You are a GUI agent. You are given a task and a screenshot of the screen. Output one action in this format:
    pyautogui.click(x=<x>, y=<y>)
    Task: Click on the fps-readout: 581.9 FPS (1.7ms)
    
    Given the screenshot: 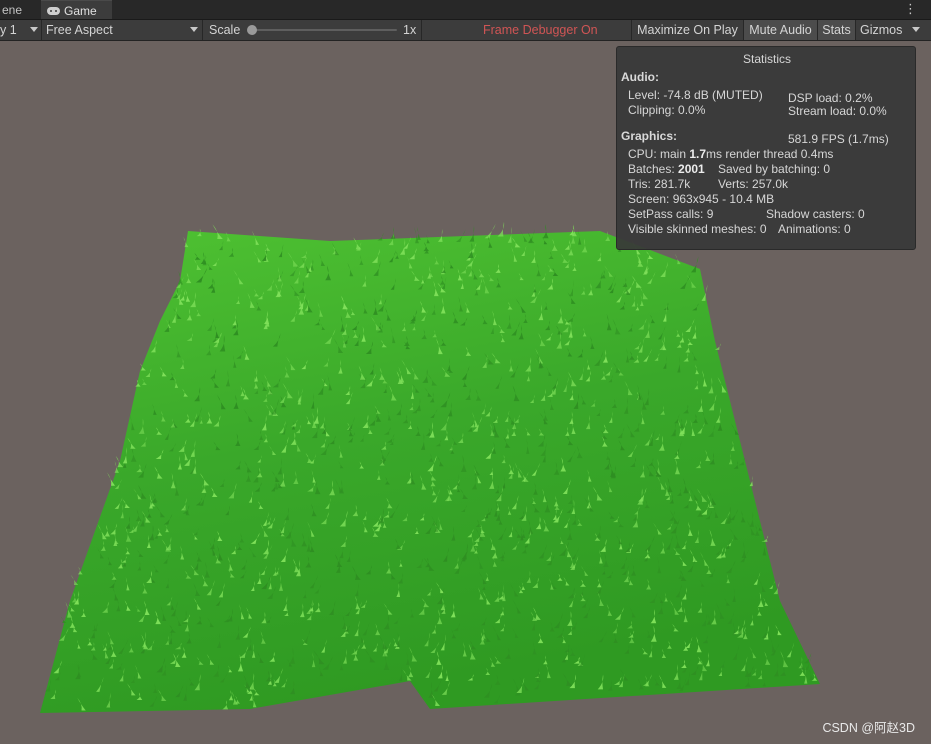 What is the action you would take?
    pyautogui.click(x=838, y=139)
    